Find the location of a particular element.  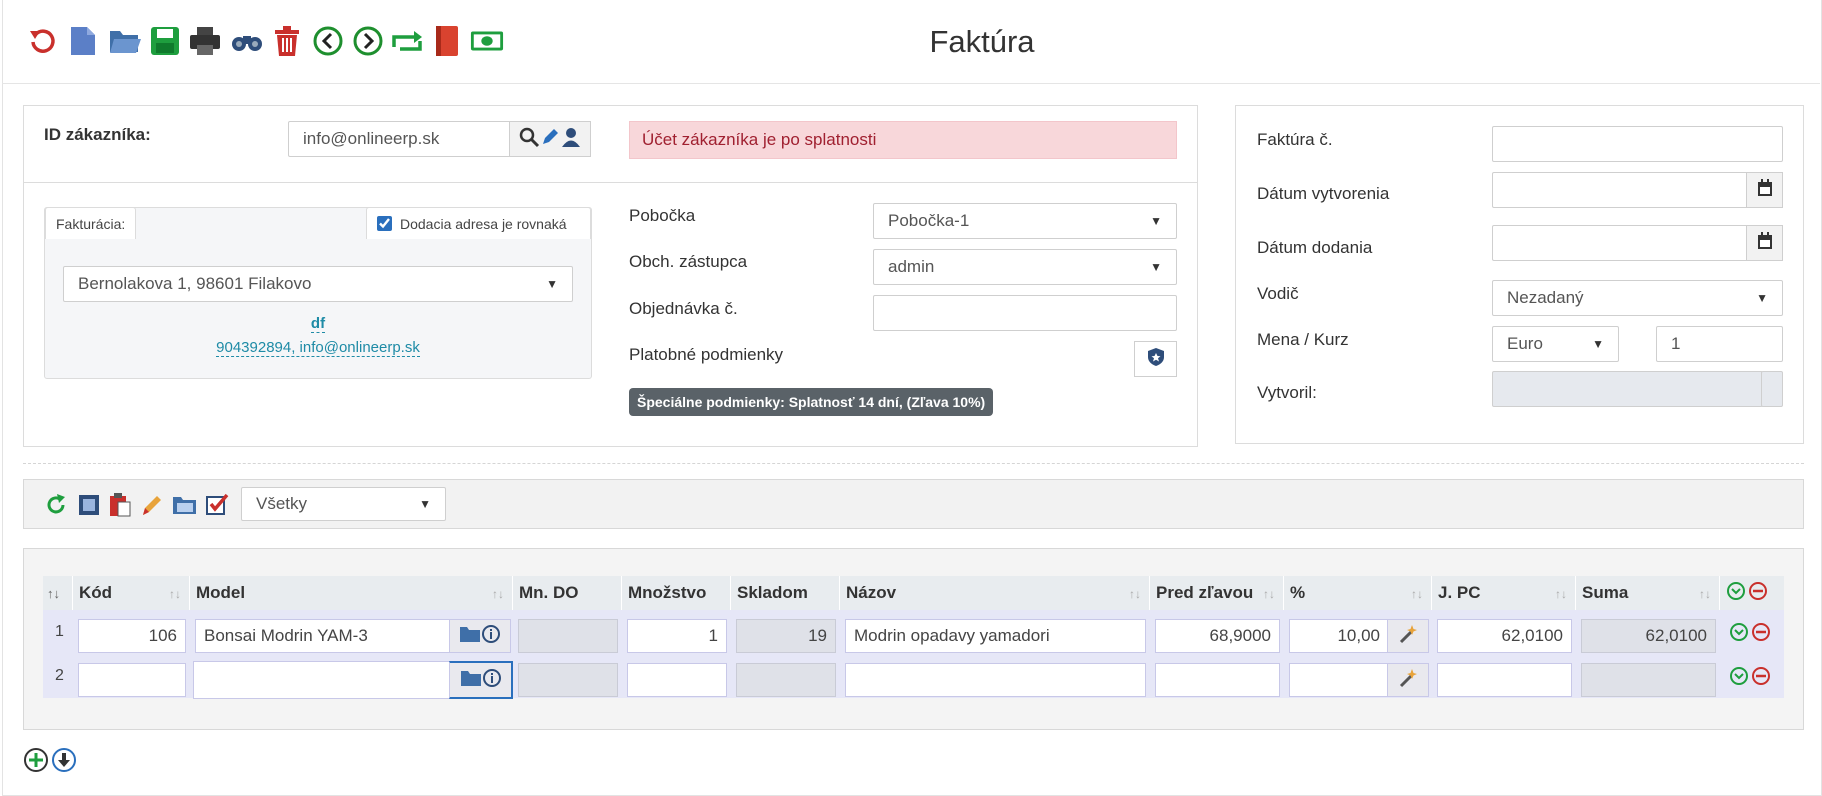

created-date-input is located at coordinates (1620, 190).